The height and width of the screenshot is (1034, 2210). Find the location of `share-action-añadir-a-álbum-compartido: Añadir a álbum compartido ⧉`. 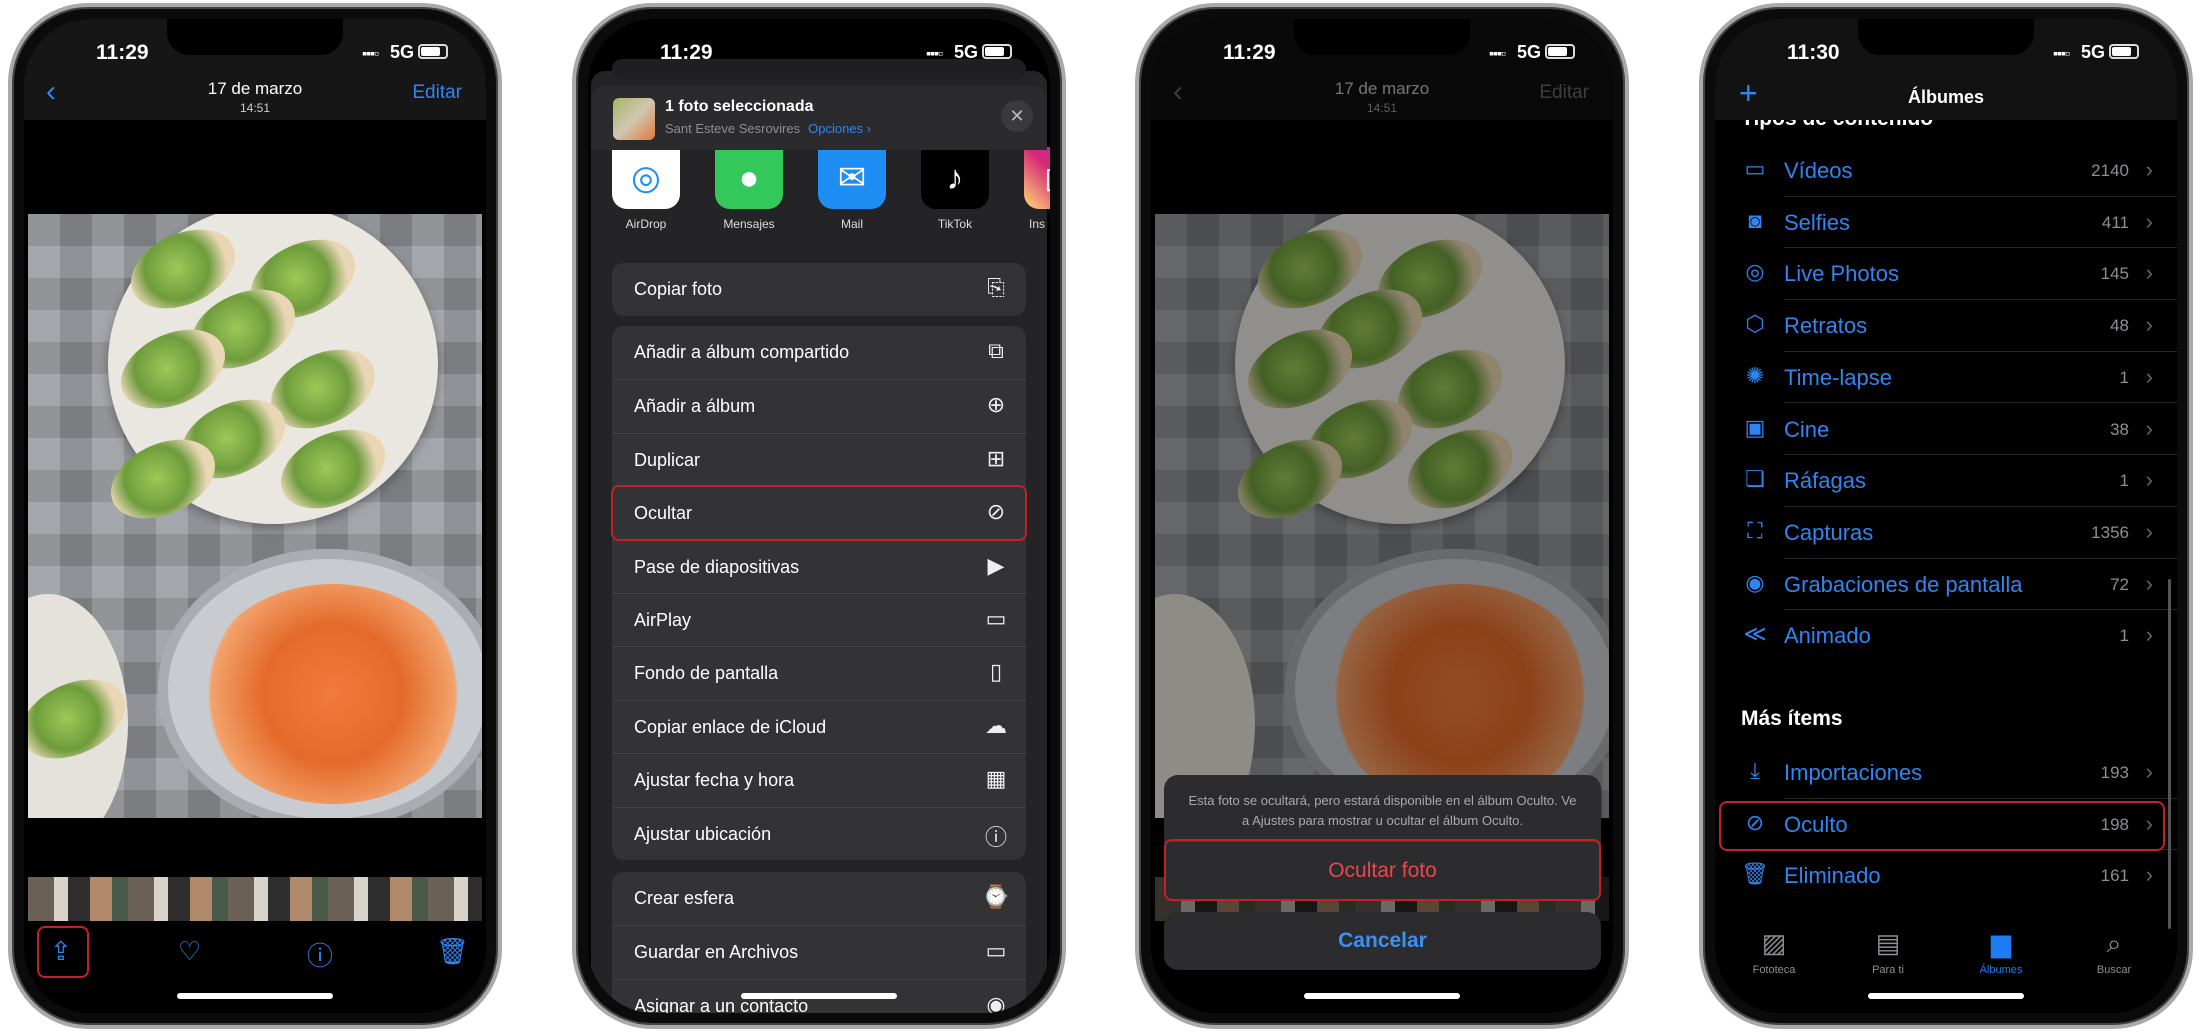

share-action-añadir-a-álbum-compartido: Añadir a álbum compartido ⧉ is located at coordinates (819, 352).